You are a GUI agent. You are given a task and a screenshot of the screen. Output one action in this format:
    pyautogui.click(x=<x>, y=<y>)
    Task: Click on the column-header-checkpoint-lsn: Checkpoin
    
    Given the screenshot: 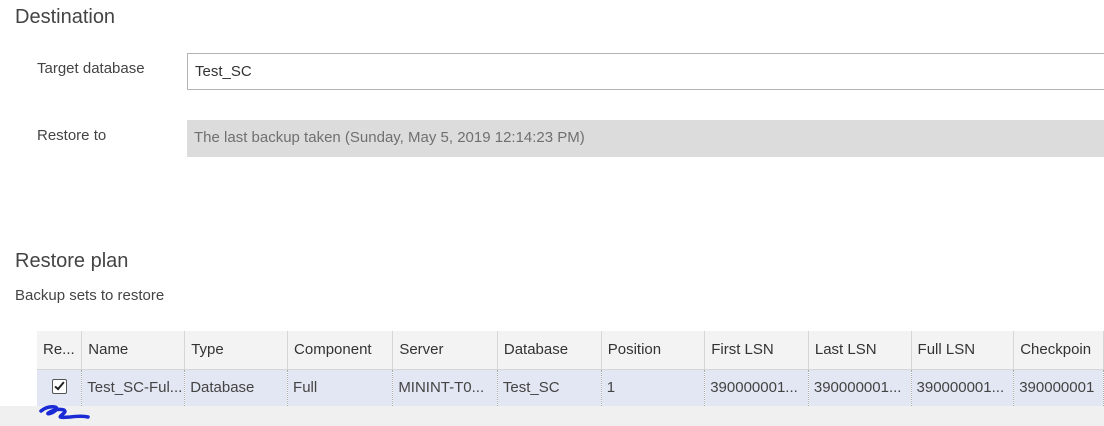 What is the action you would take?
    pyautogui.click(x=1058, y=350)
    